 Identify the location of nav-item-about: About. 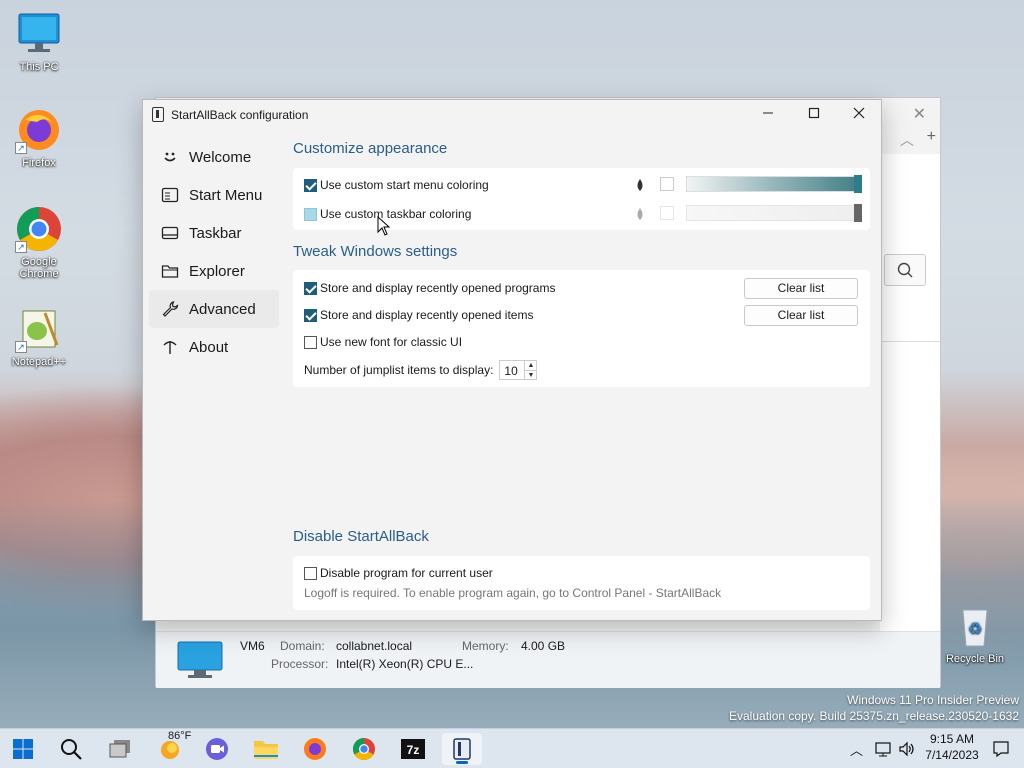
(214, 347).